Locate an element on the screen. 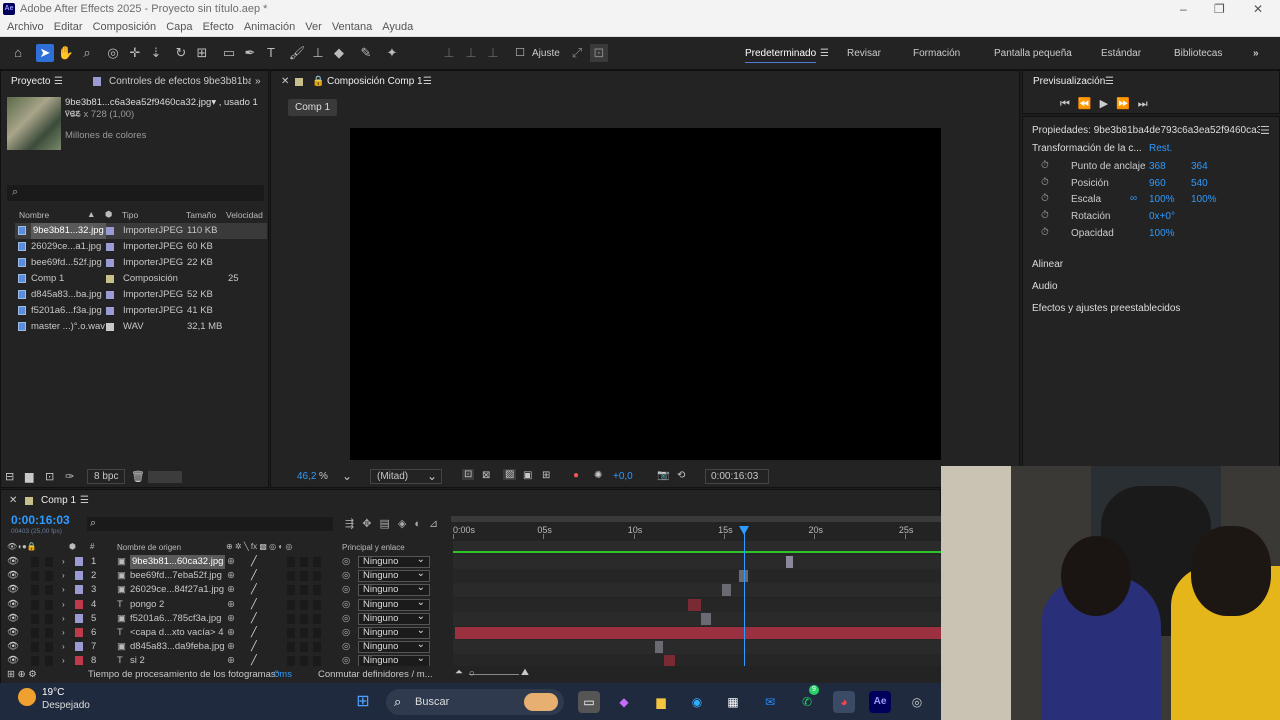 Image resolution: width=1280 pixels, height=720 pixels. layer-row: 👁 › 2 ▣ bee69fd...7eba52f.jpg ⊕ ╱ ◎ Ninguno ⌄ is located at coordinates (226, 576).